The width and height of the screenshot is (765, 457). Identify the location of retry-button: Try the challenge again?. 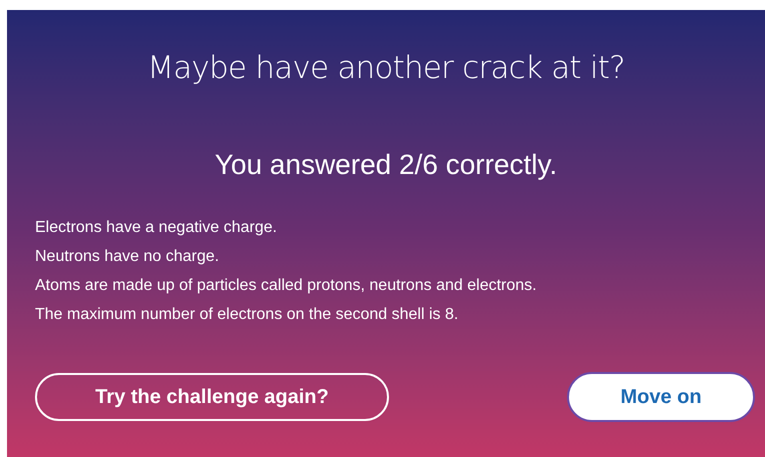
(212, 397).